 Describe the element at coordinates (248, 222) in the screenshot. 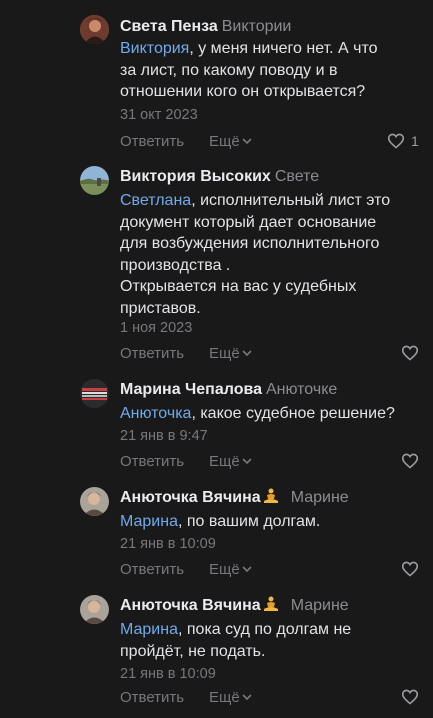

I see `comment-text-line: документ который дает основание` at that location.